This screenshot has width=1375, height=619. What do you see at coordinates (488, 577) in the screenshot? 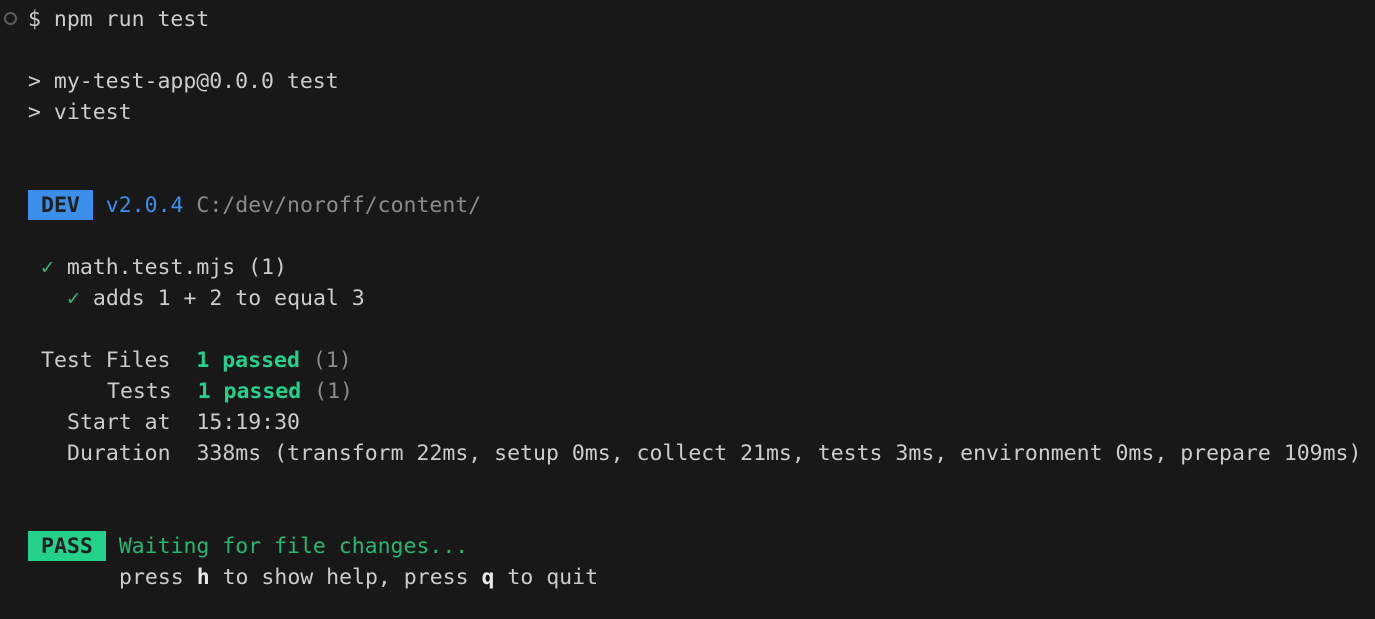
I see `quit-key: q` at bounding box center [488, 577].